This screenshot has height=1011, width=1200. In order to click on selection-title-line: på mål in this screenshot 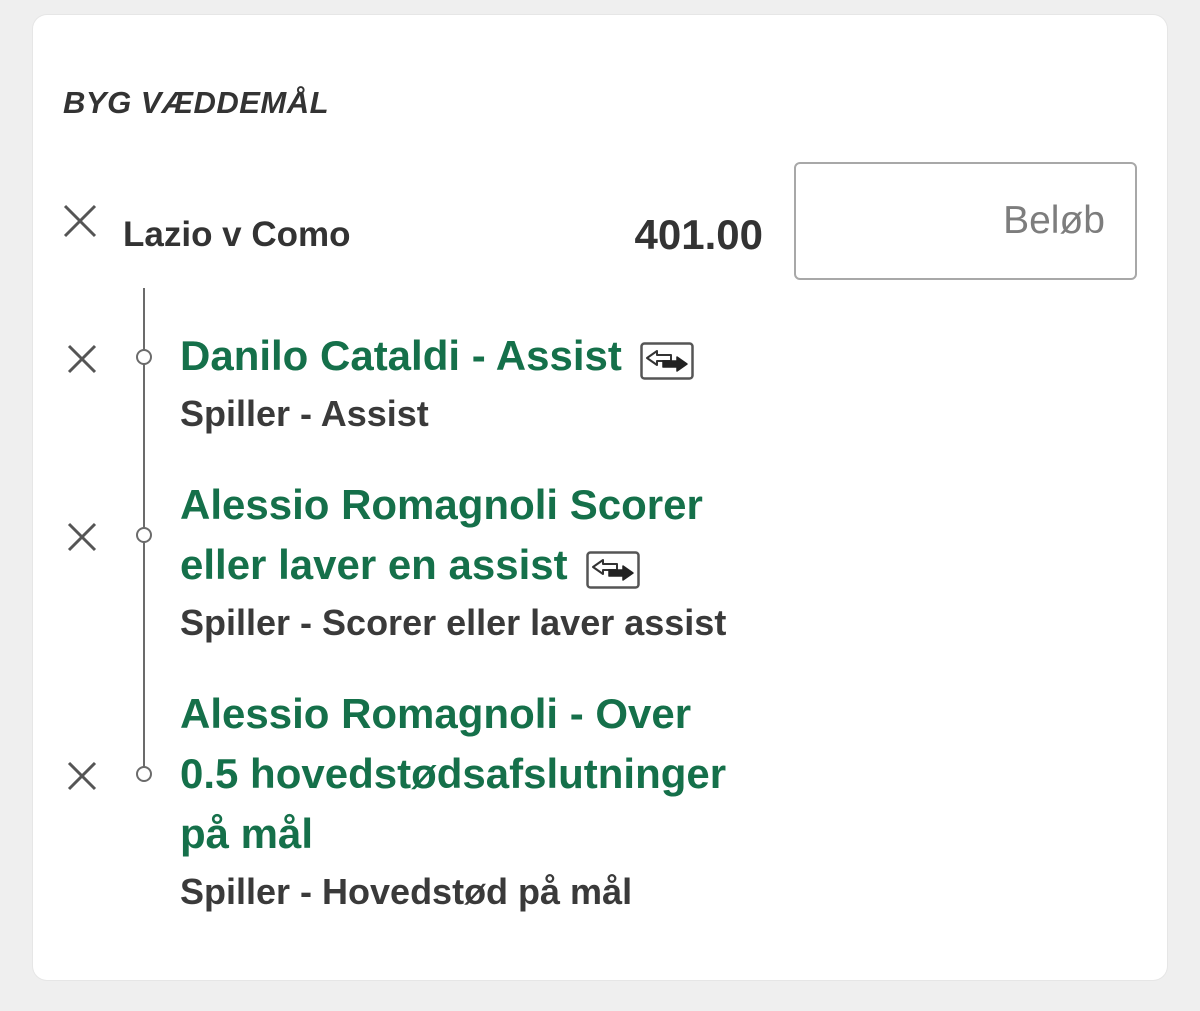, I will do `click(247, 833)`.